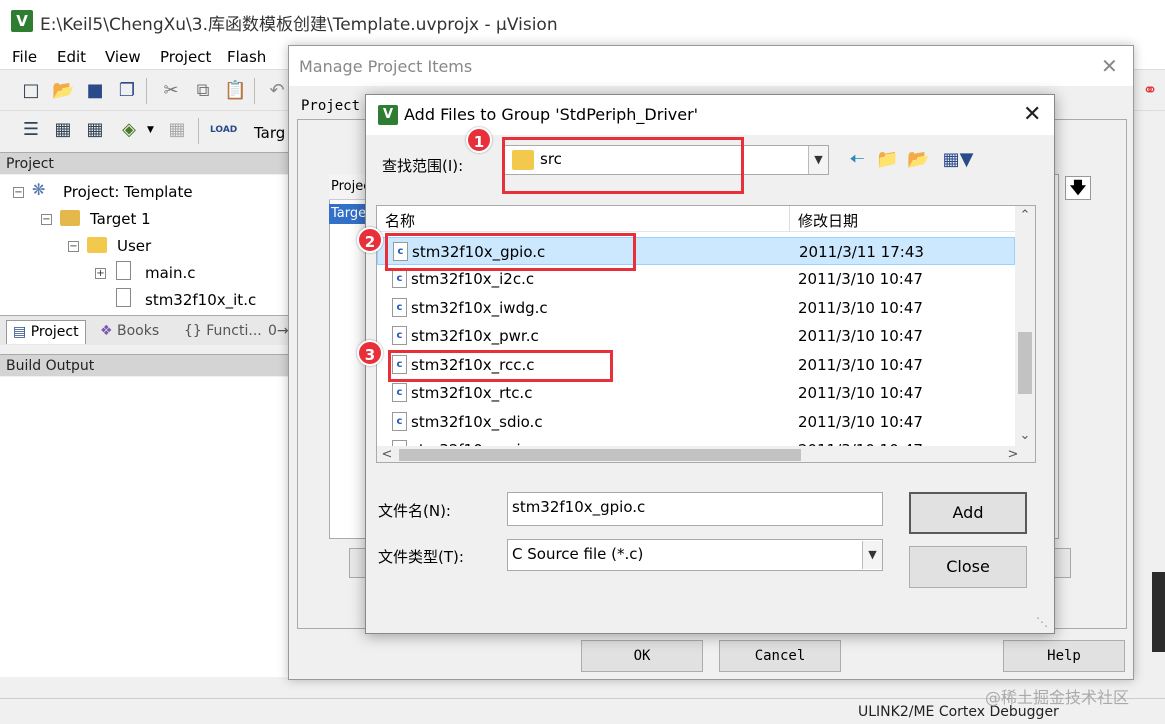 This screenshot has width=1165, height=724. Describe the element at coordinates (780, 656) in the screenshot. I see `cancel-button: Cancel` at that location.